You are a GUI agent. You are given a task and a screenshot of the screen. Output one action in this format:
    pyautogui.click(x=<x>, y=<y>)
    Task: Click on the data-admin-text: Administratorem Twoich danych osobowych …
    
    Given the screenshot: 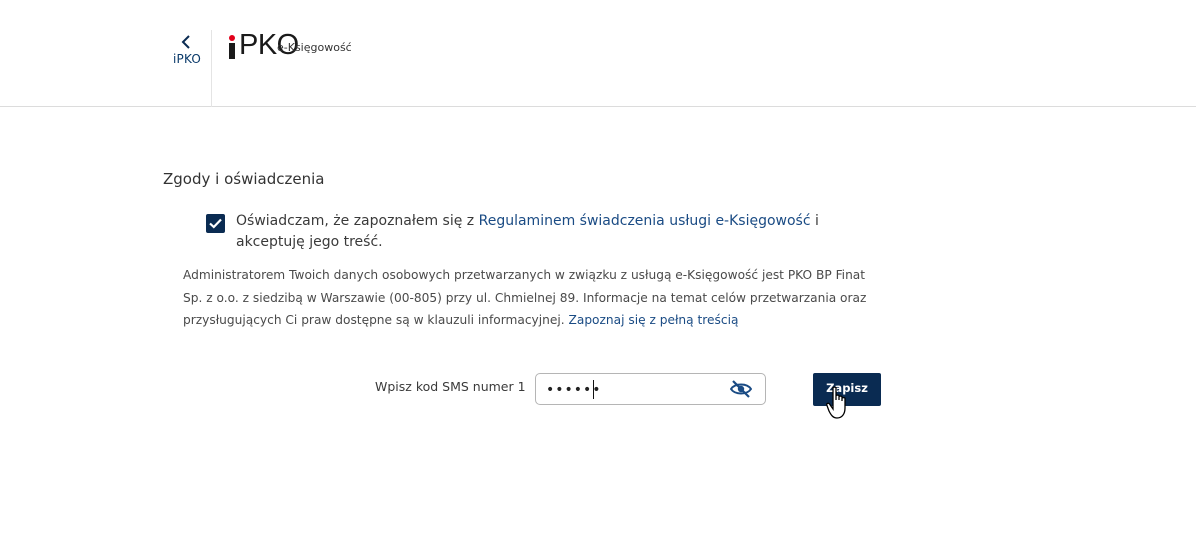 What is the action you would take?
    pyautogui.click(x=525, y=297)
    